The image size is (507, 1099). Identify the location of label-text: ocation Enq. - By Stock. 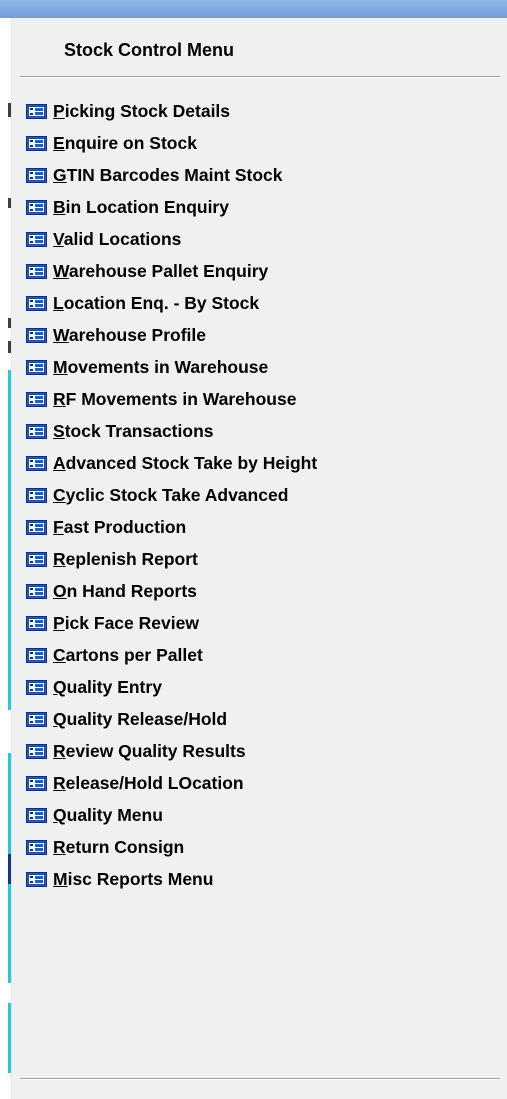
(161, 302).